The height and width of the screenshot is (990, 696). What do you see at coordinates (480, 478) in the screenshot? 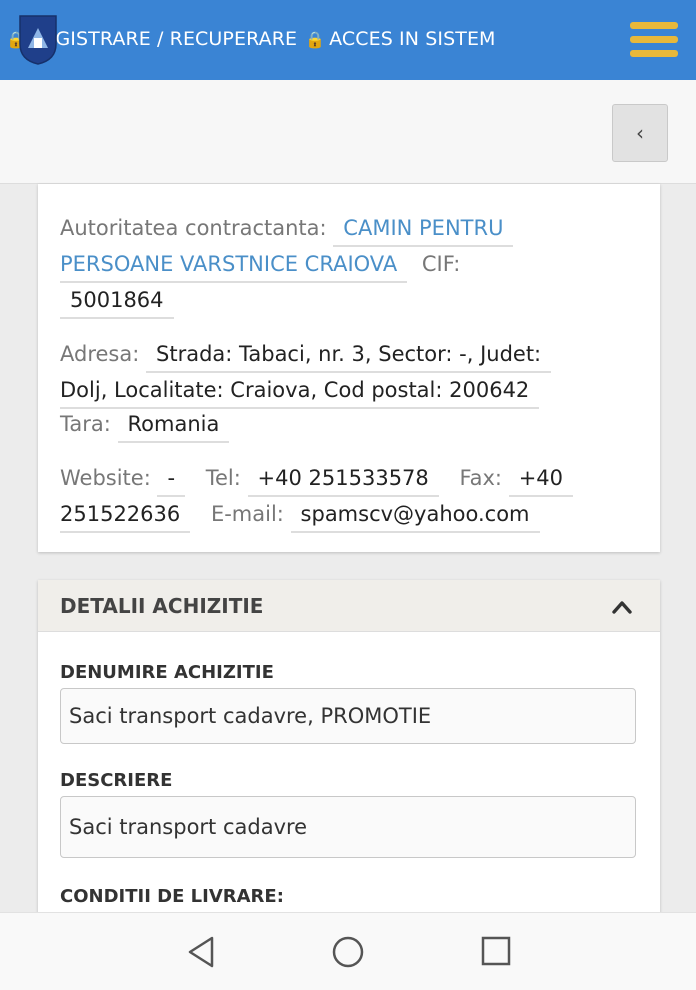
I see `fax-label: Fax:` at bounding box center [480, 478].